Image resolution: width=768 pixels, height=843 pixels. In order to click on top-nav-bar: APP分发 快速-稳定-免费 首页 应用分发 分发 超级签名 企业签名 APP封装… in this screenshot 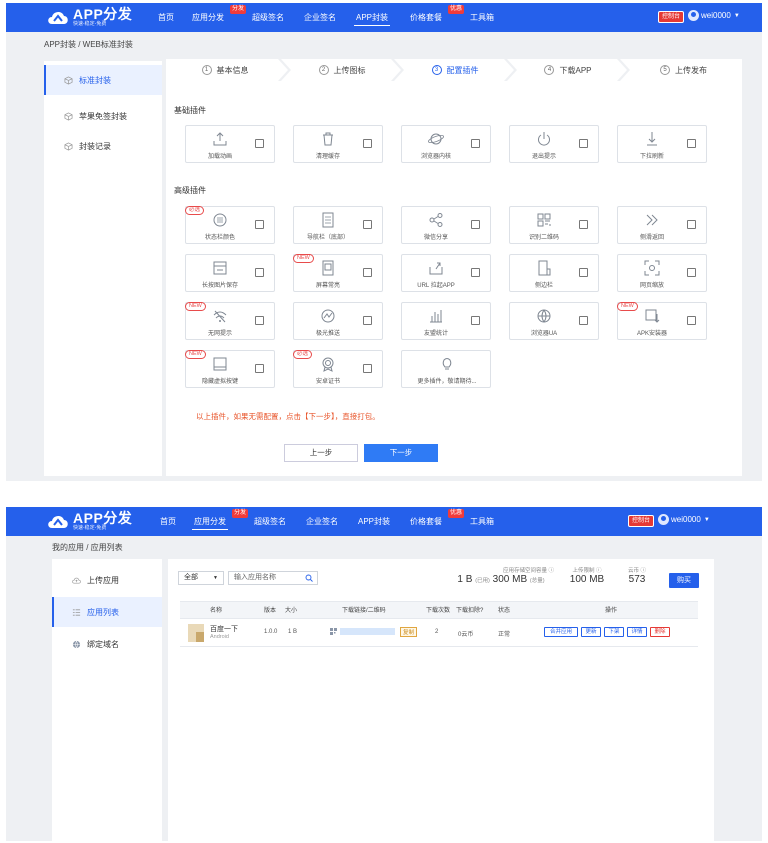, I will do `click(384, 521)`.